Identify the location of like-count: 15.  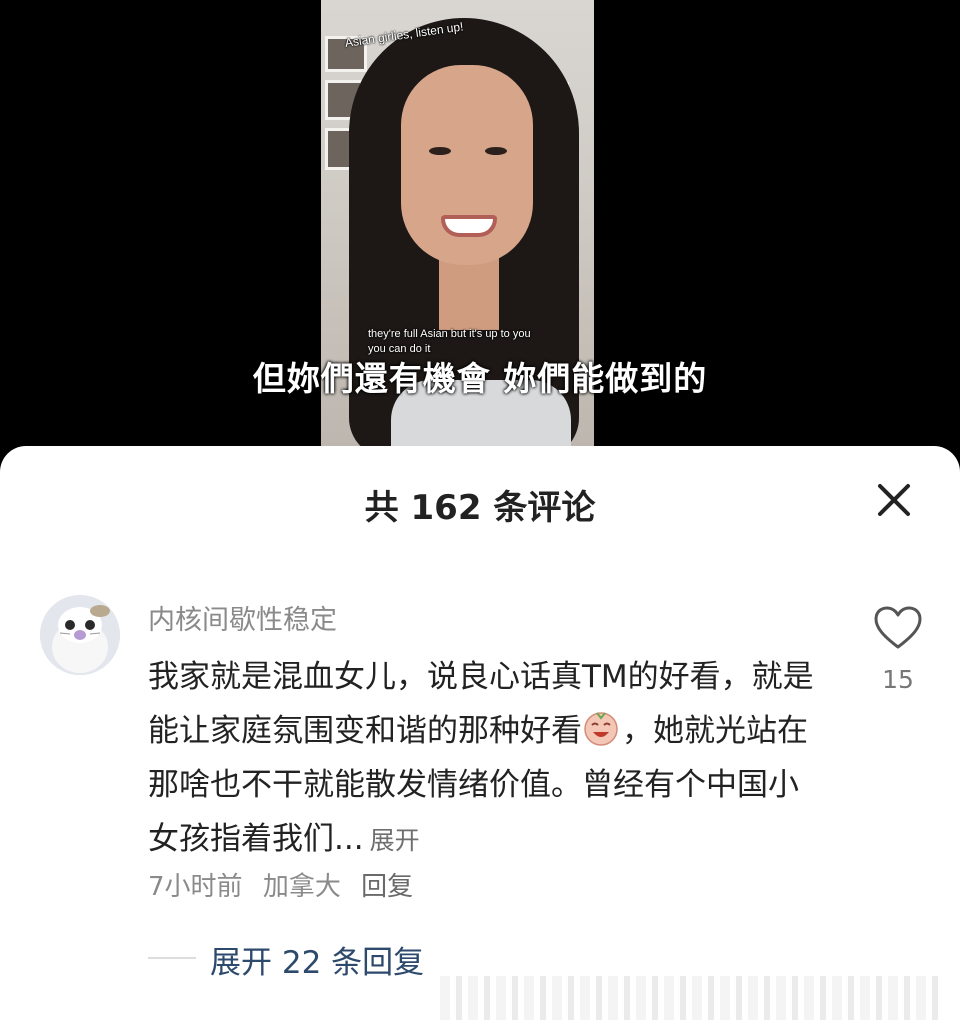
(898, 679).